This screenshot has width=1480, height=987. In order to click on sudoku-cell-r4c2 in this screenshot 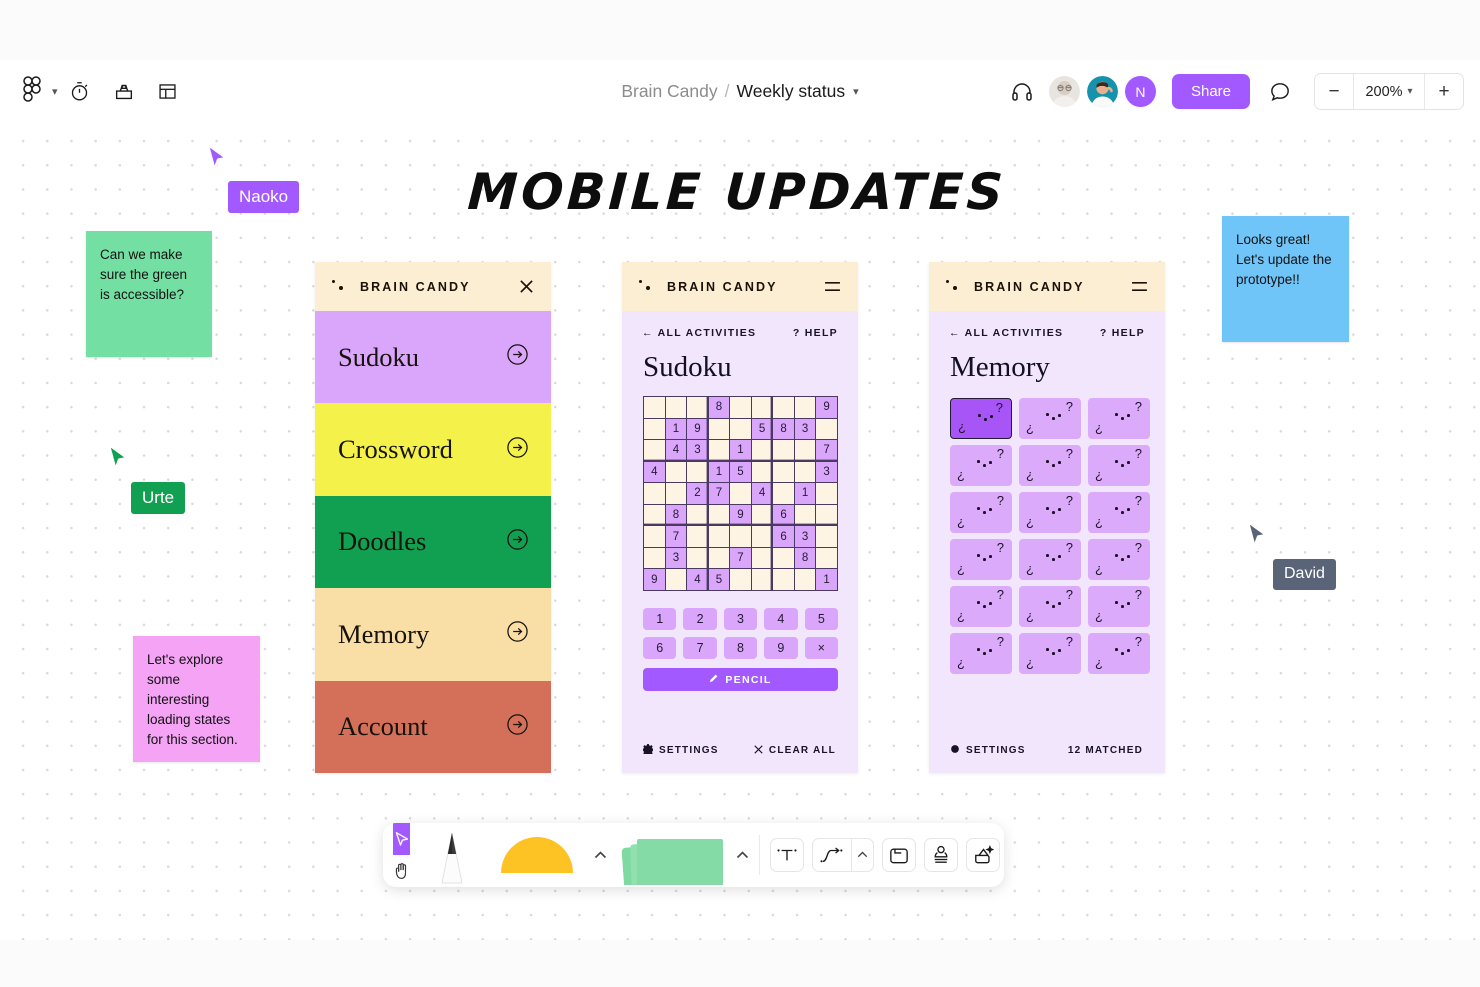, I will do `click(676, 472)`.